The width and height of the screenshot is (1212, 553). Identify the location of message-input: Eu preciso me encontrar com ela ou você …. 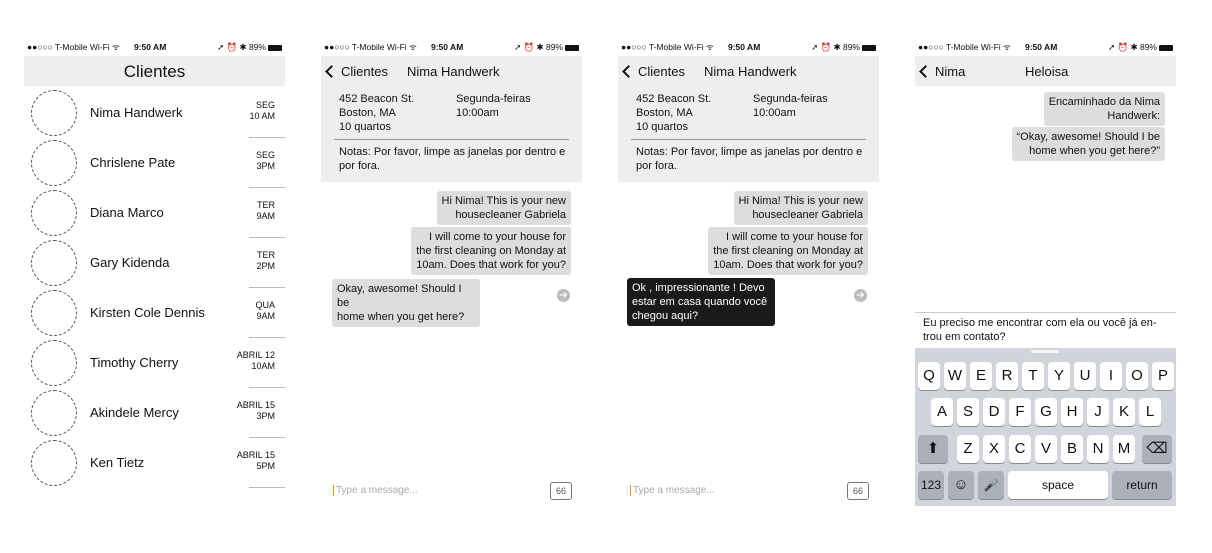
(1044, 330).